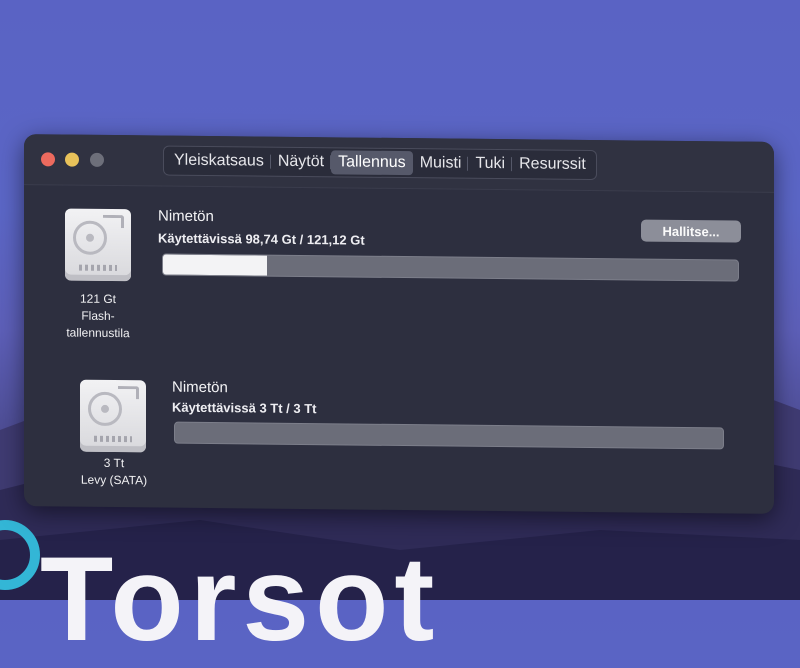 This screenshot has width=800, height=668. Describe the element at coordinates (72, 159) in the screenshot. I see `minimize-button` at that location.